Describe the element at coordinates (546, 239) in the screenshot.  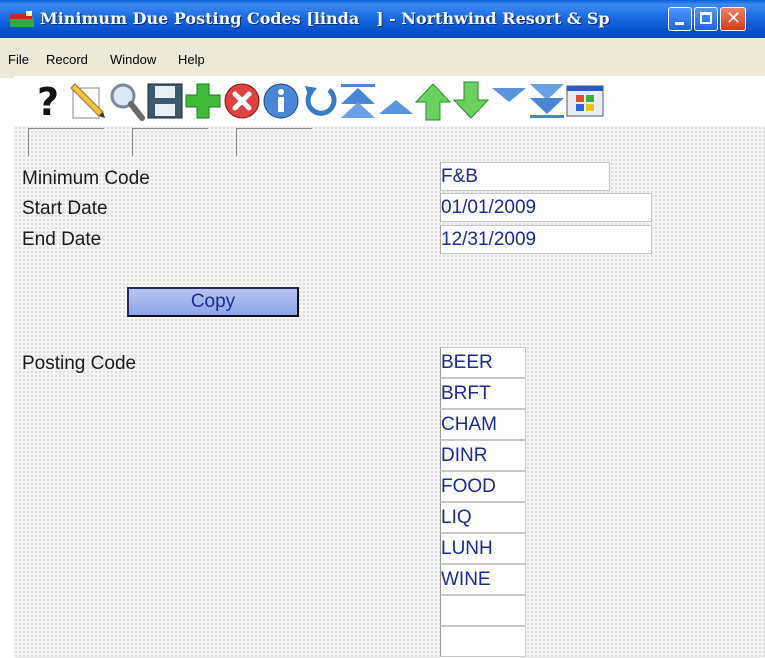
I see `end-date-field: 12/31/2009` at that location.